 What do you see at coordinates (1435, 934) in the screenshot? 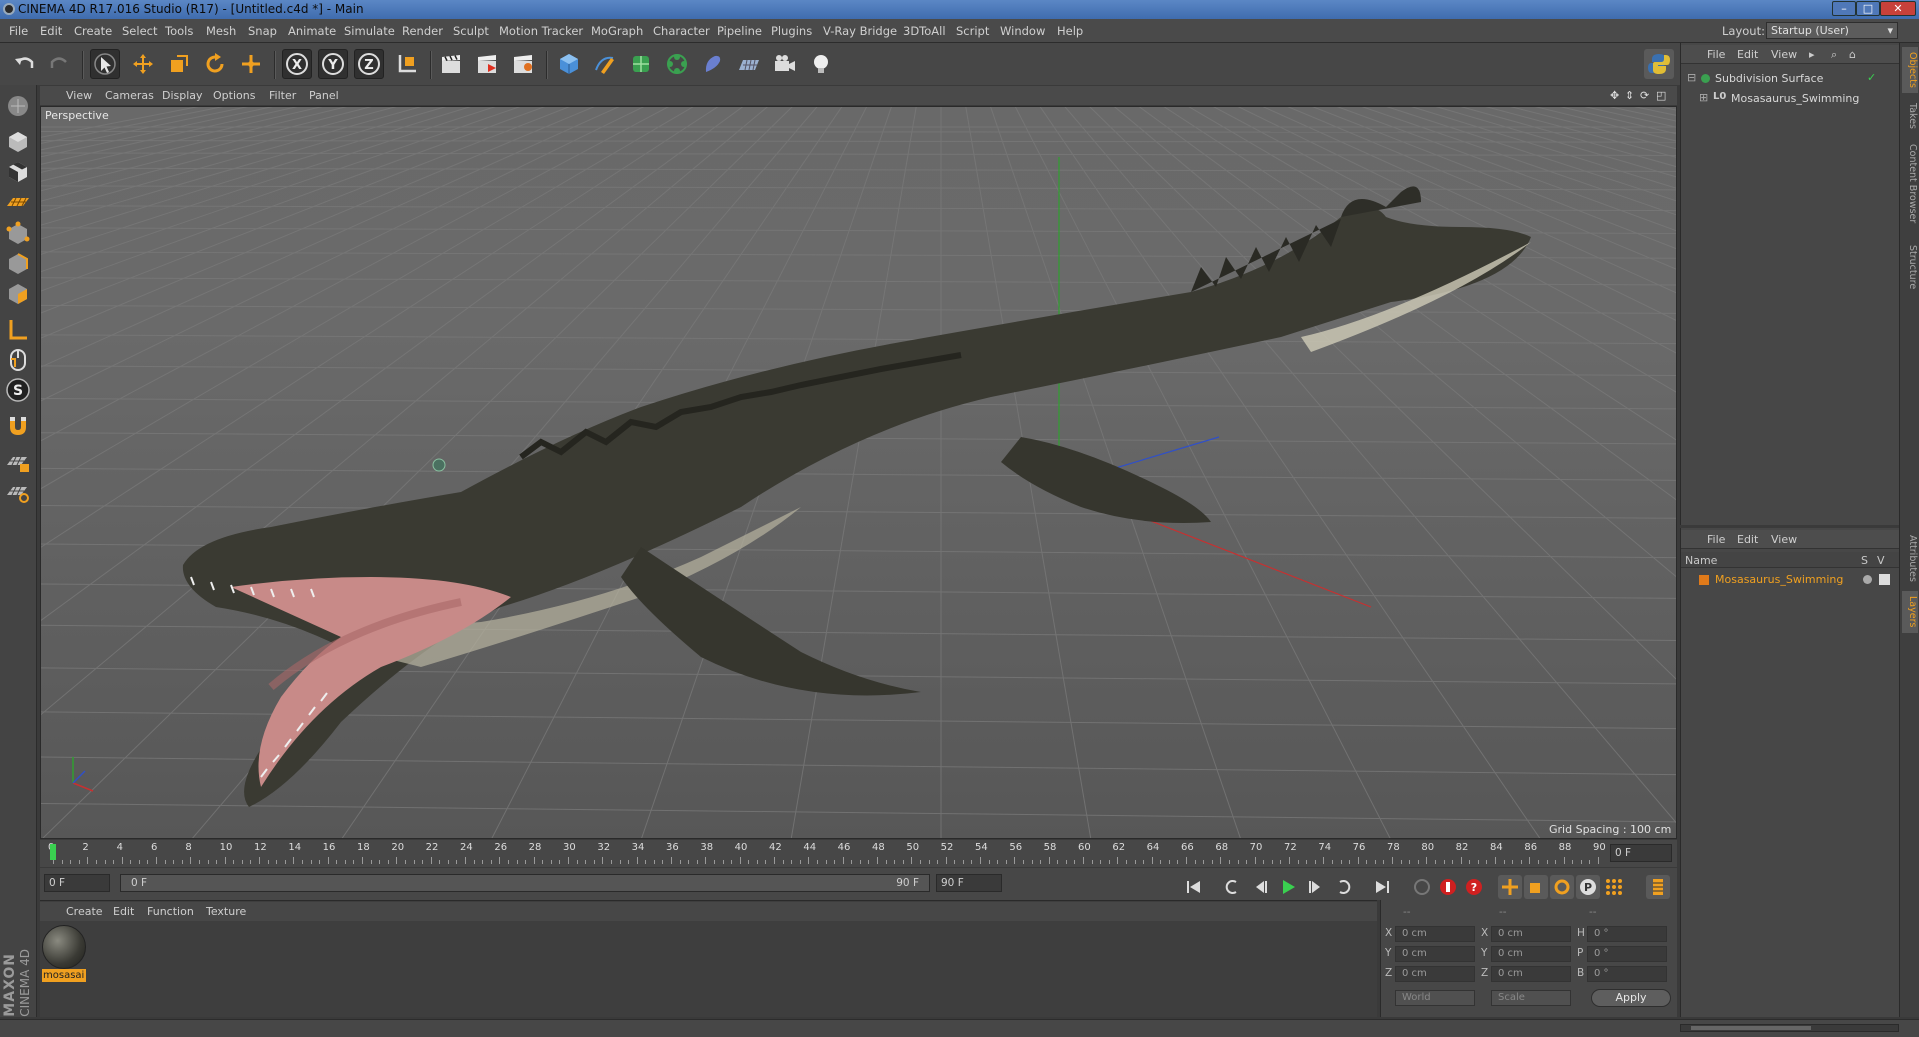
I see `pos-x-field: 0 cm` at bounding box center [1435, 934].